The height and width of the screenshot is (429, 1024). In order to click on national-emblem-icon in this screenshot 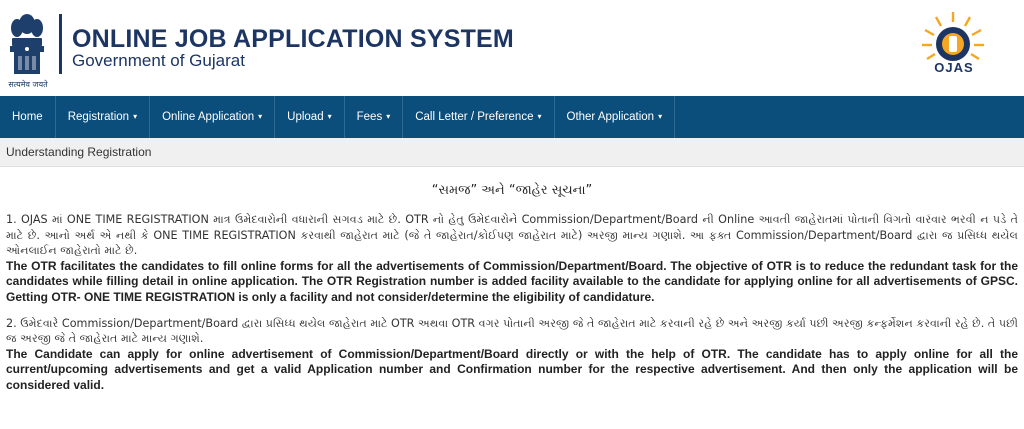, I will do `click(27, 44)`.